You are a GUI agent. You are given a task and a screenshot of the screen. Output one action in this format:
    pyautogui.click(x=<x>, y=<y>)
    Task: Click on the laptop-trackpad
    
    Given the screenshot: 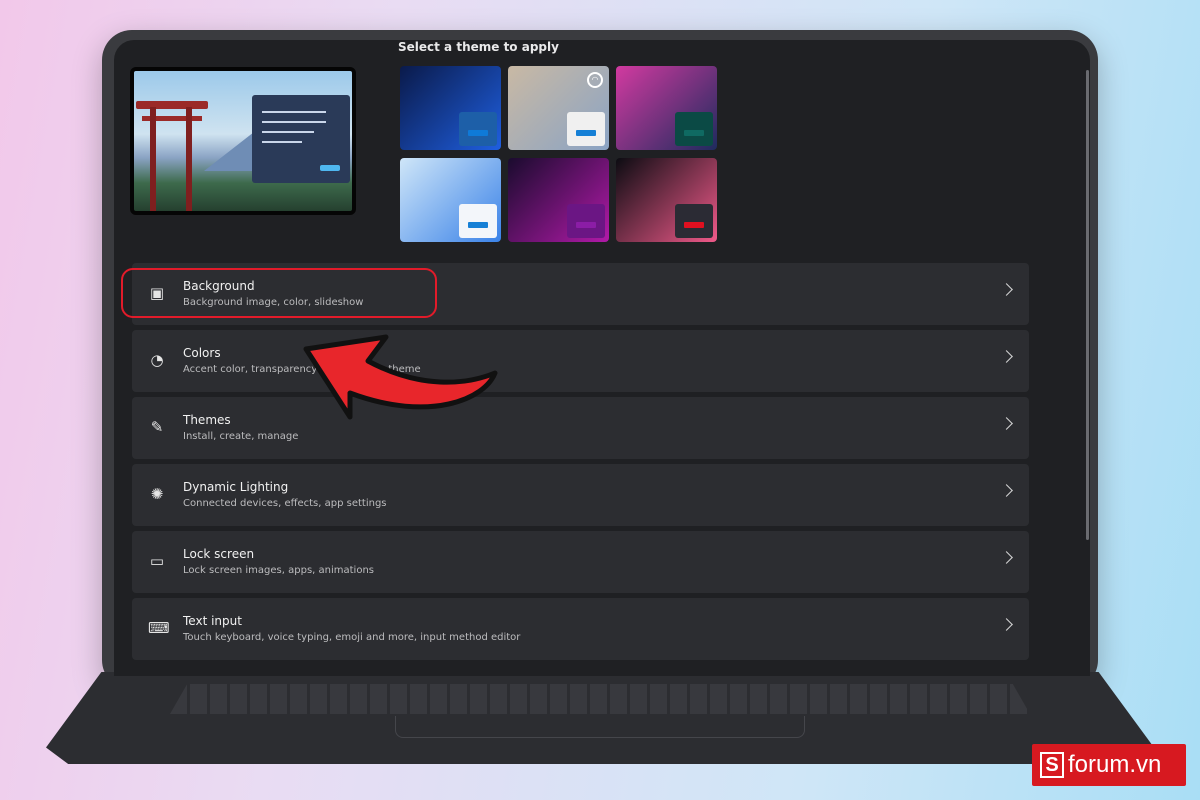 What is the action you would take?
    pyautogui.click(x=600, y=727)
    